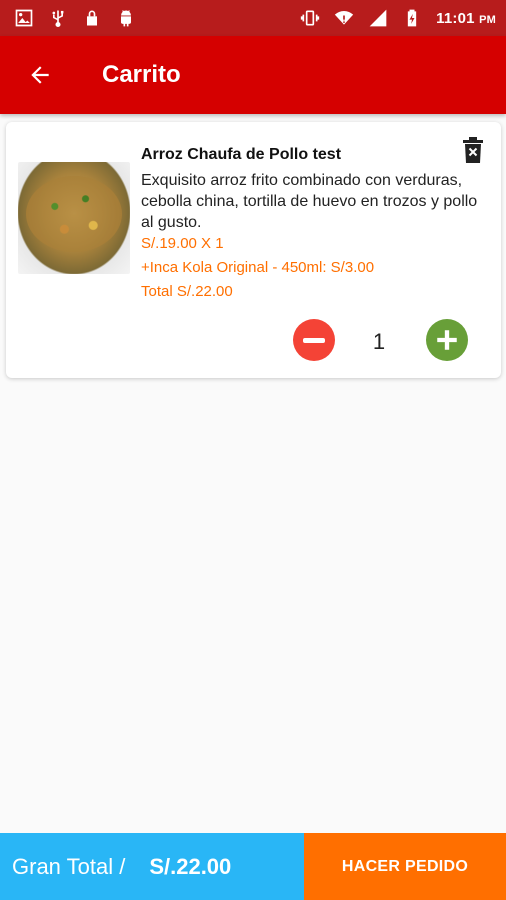 The width and height of the screenshot is (506, 900). Describe the element at coordinates (126, 18) in the screenshot. I see `android-icon` at that location.